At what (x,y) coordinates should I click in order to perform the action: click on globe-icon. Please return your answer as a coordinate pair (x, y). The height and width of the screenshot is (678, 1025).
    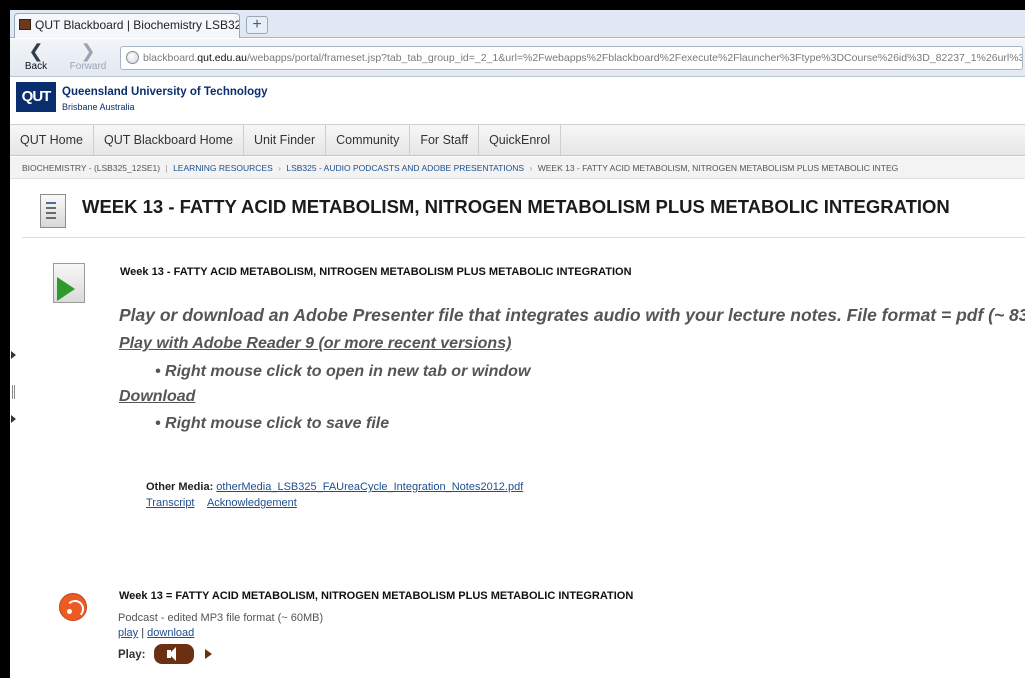
    Looking at the image, I should click on (132, 57).